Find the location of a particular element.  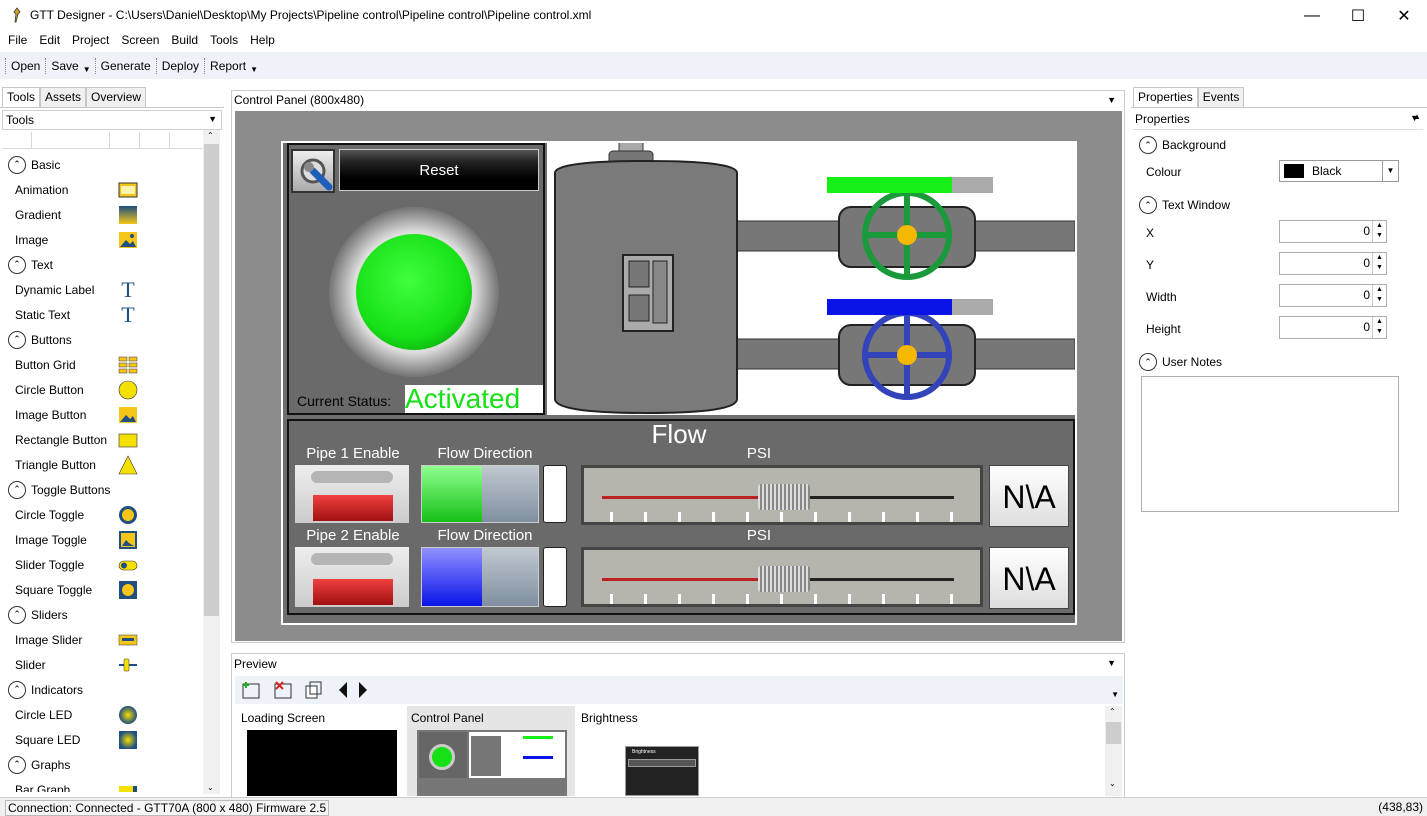

menu-screen: Screen is located at coordinates (140, 42).